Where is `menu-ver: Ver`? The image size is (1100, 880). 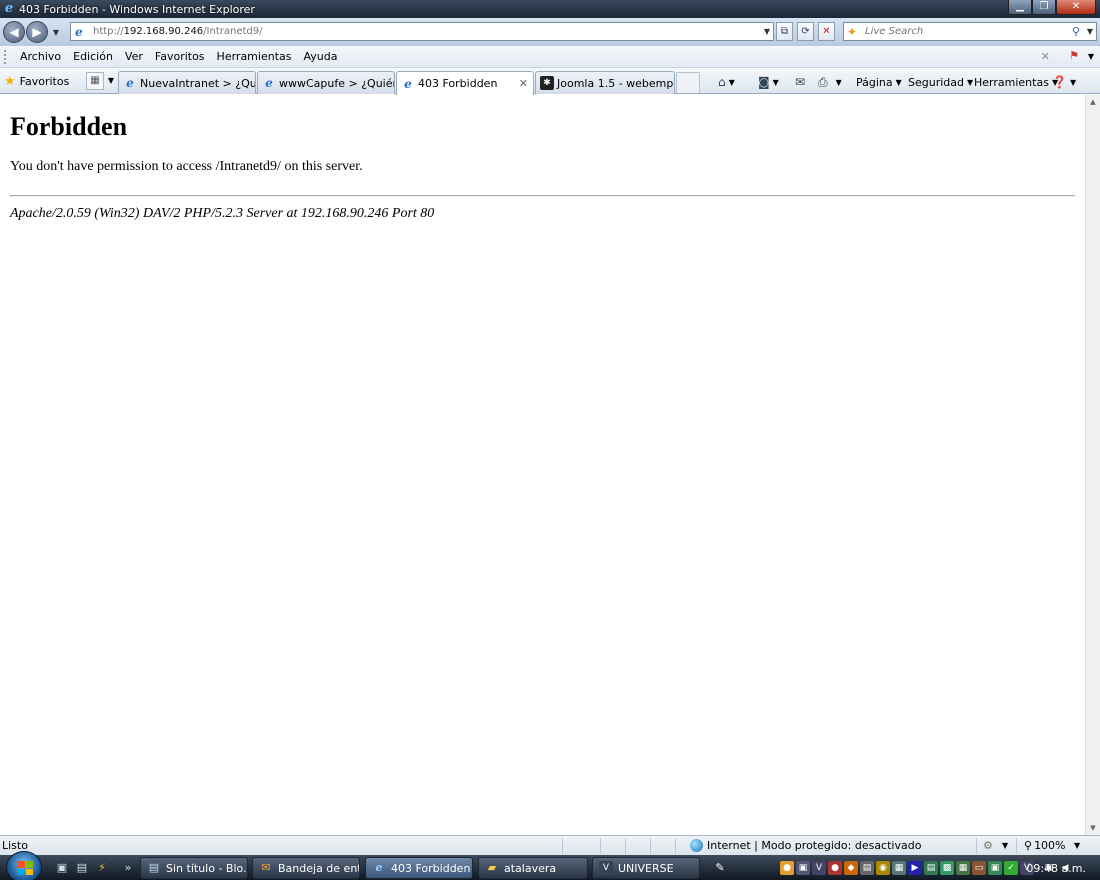
menu-ver: Ver is located at coordinates (134, 57).